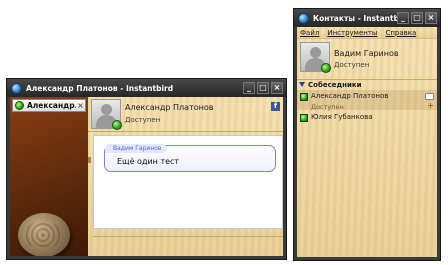 The width and height of the screenshot is (448, 265). What do you see at coordinates (106, 114) in the screenshot?
I see `buddy-avatar` at bounding box center [106, 114].